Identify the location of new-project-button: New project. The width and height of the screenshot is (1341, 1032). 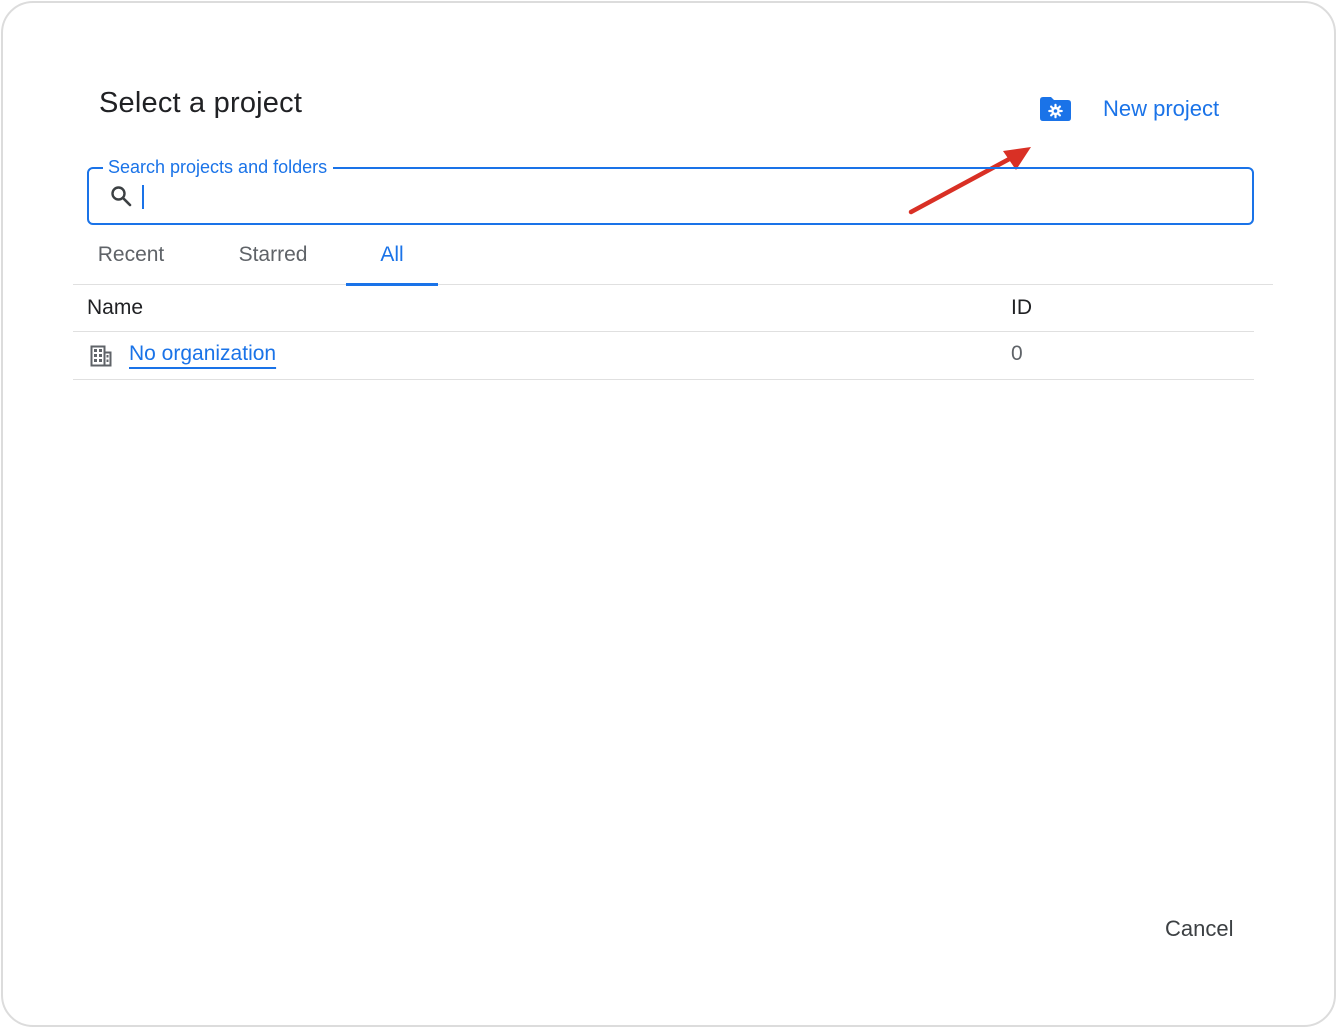
(1128, 109).